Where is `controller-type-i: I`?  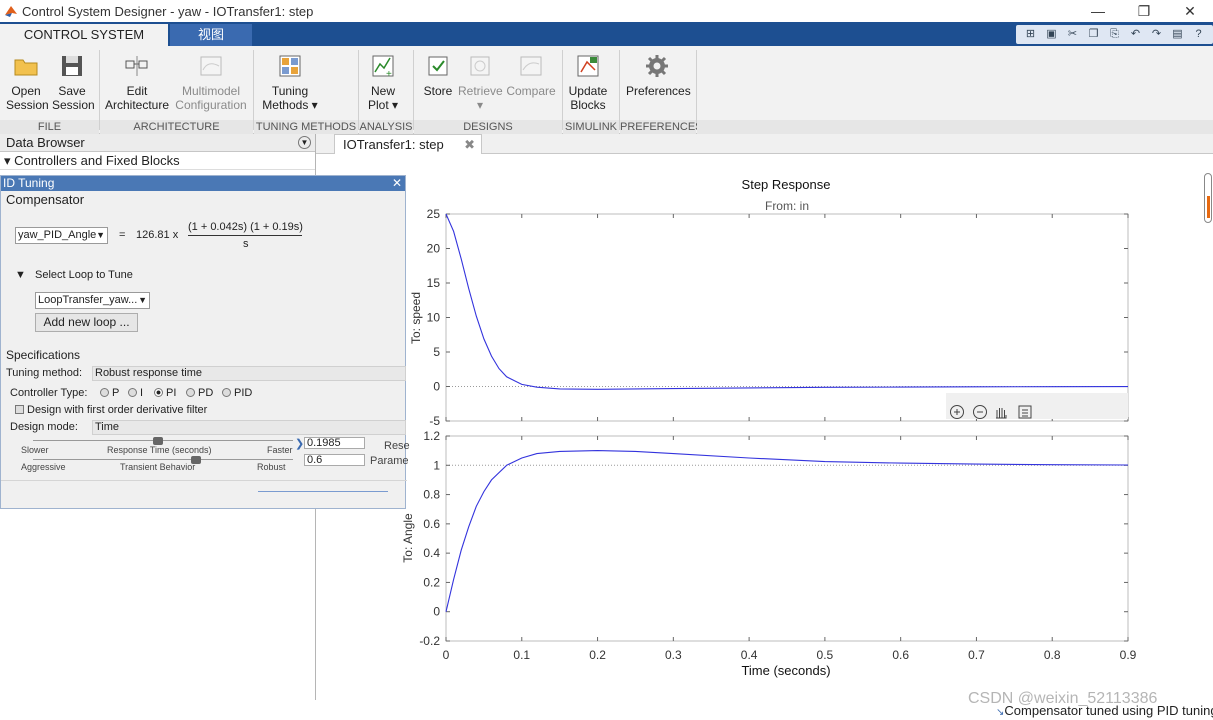
controller-type-i: I is located at coordinates (135, 393).